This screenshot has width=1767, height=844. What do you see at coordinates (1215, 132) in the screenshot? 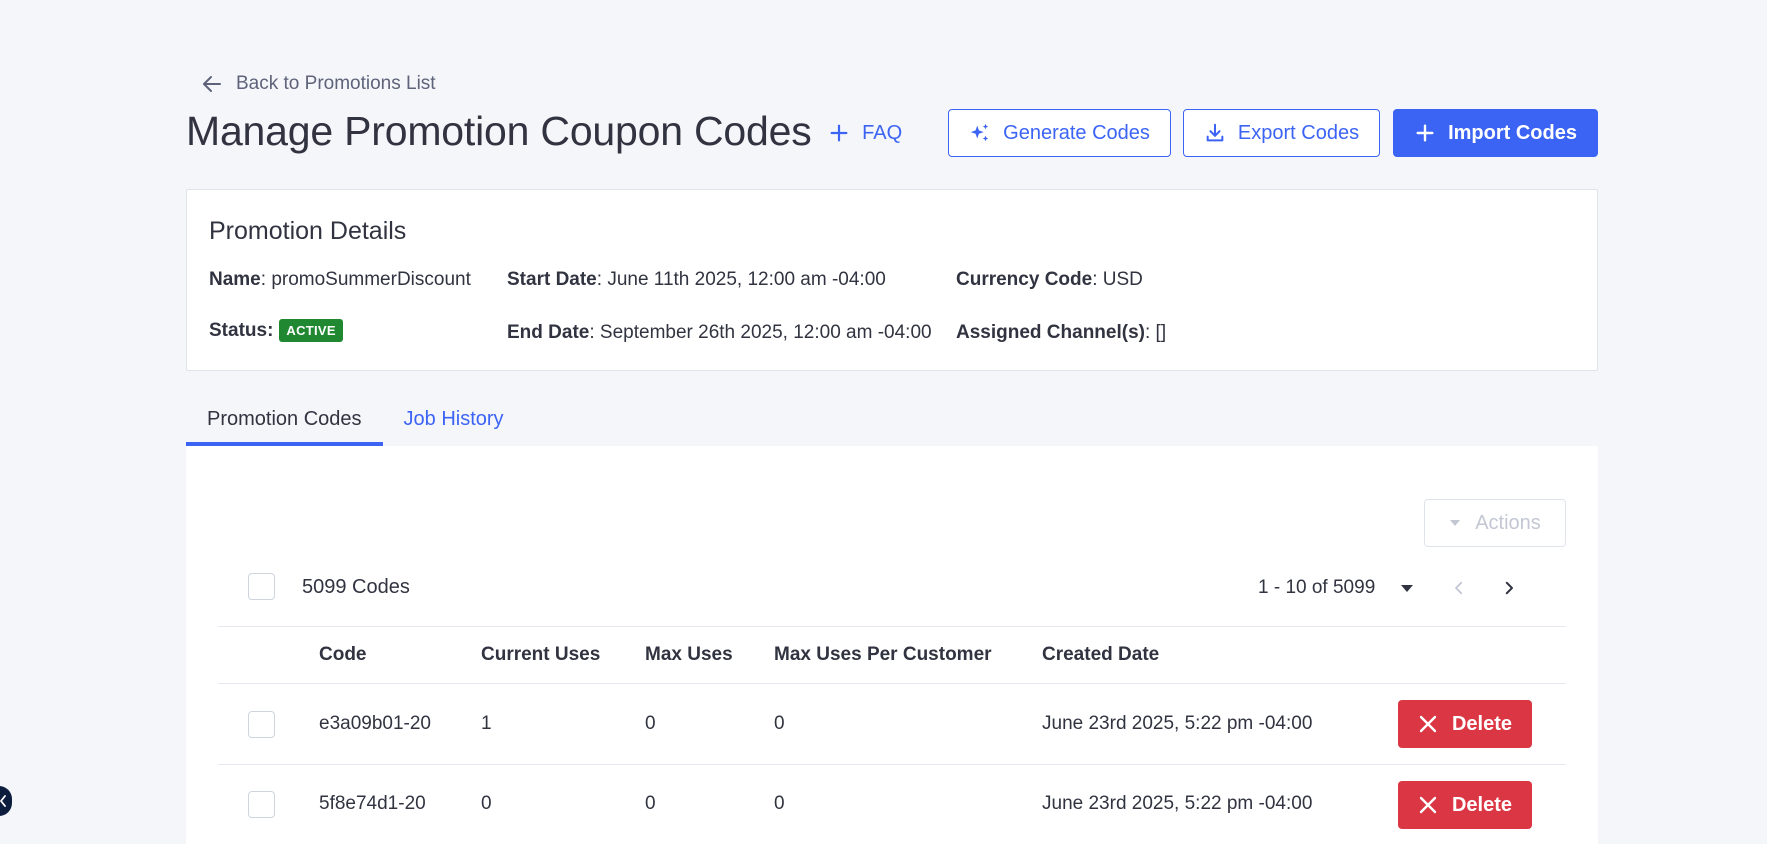
I see `download-icon` at bounding box center [1215, 132].